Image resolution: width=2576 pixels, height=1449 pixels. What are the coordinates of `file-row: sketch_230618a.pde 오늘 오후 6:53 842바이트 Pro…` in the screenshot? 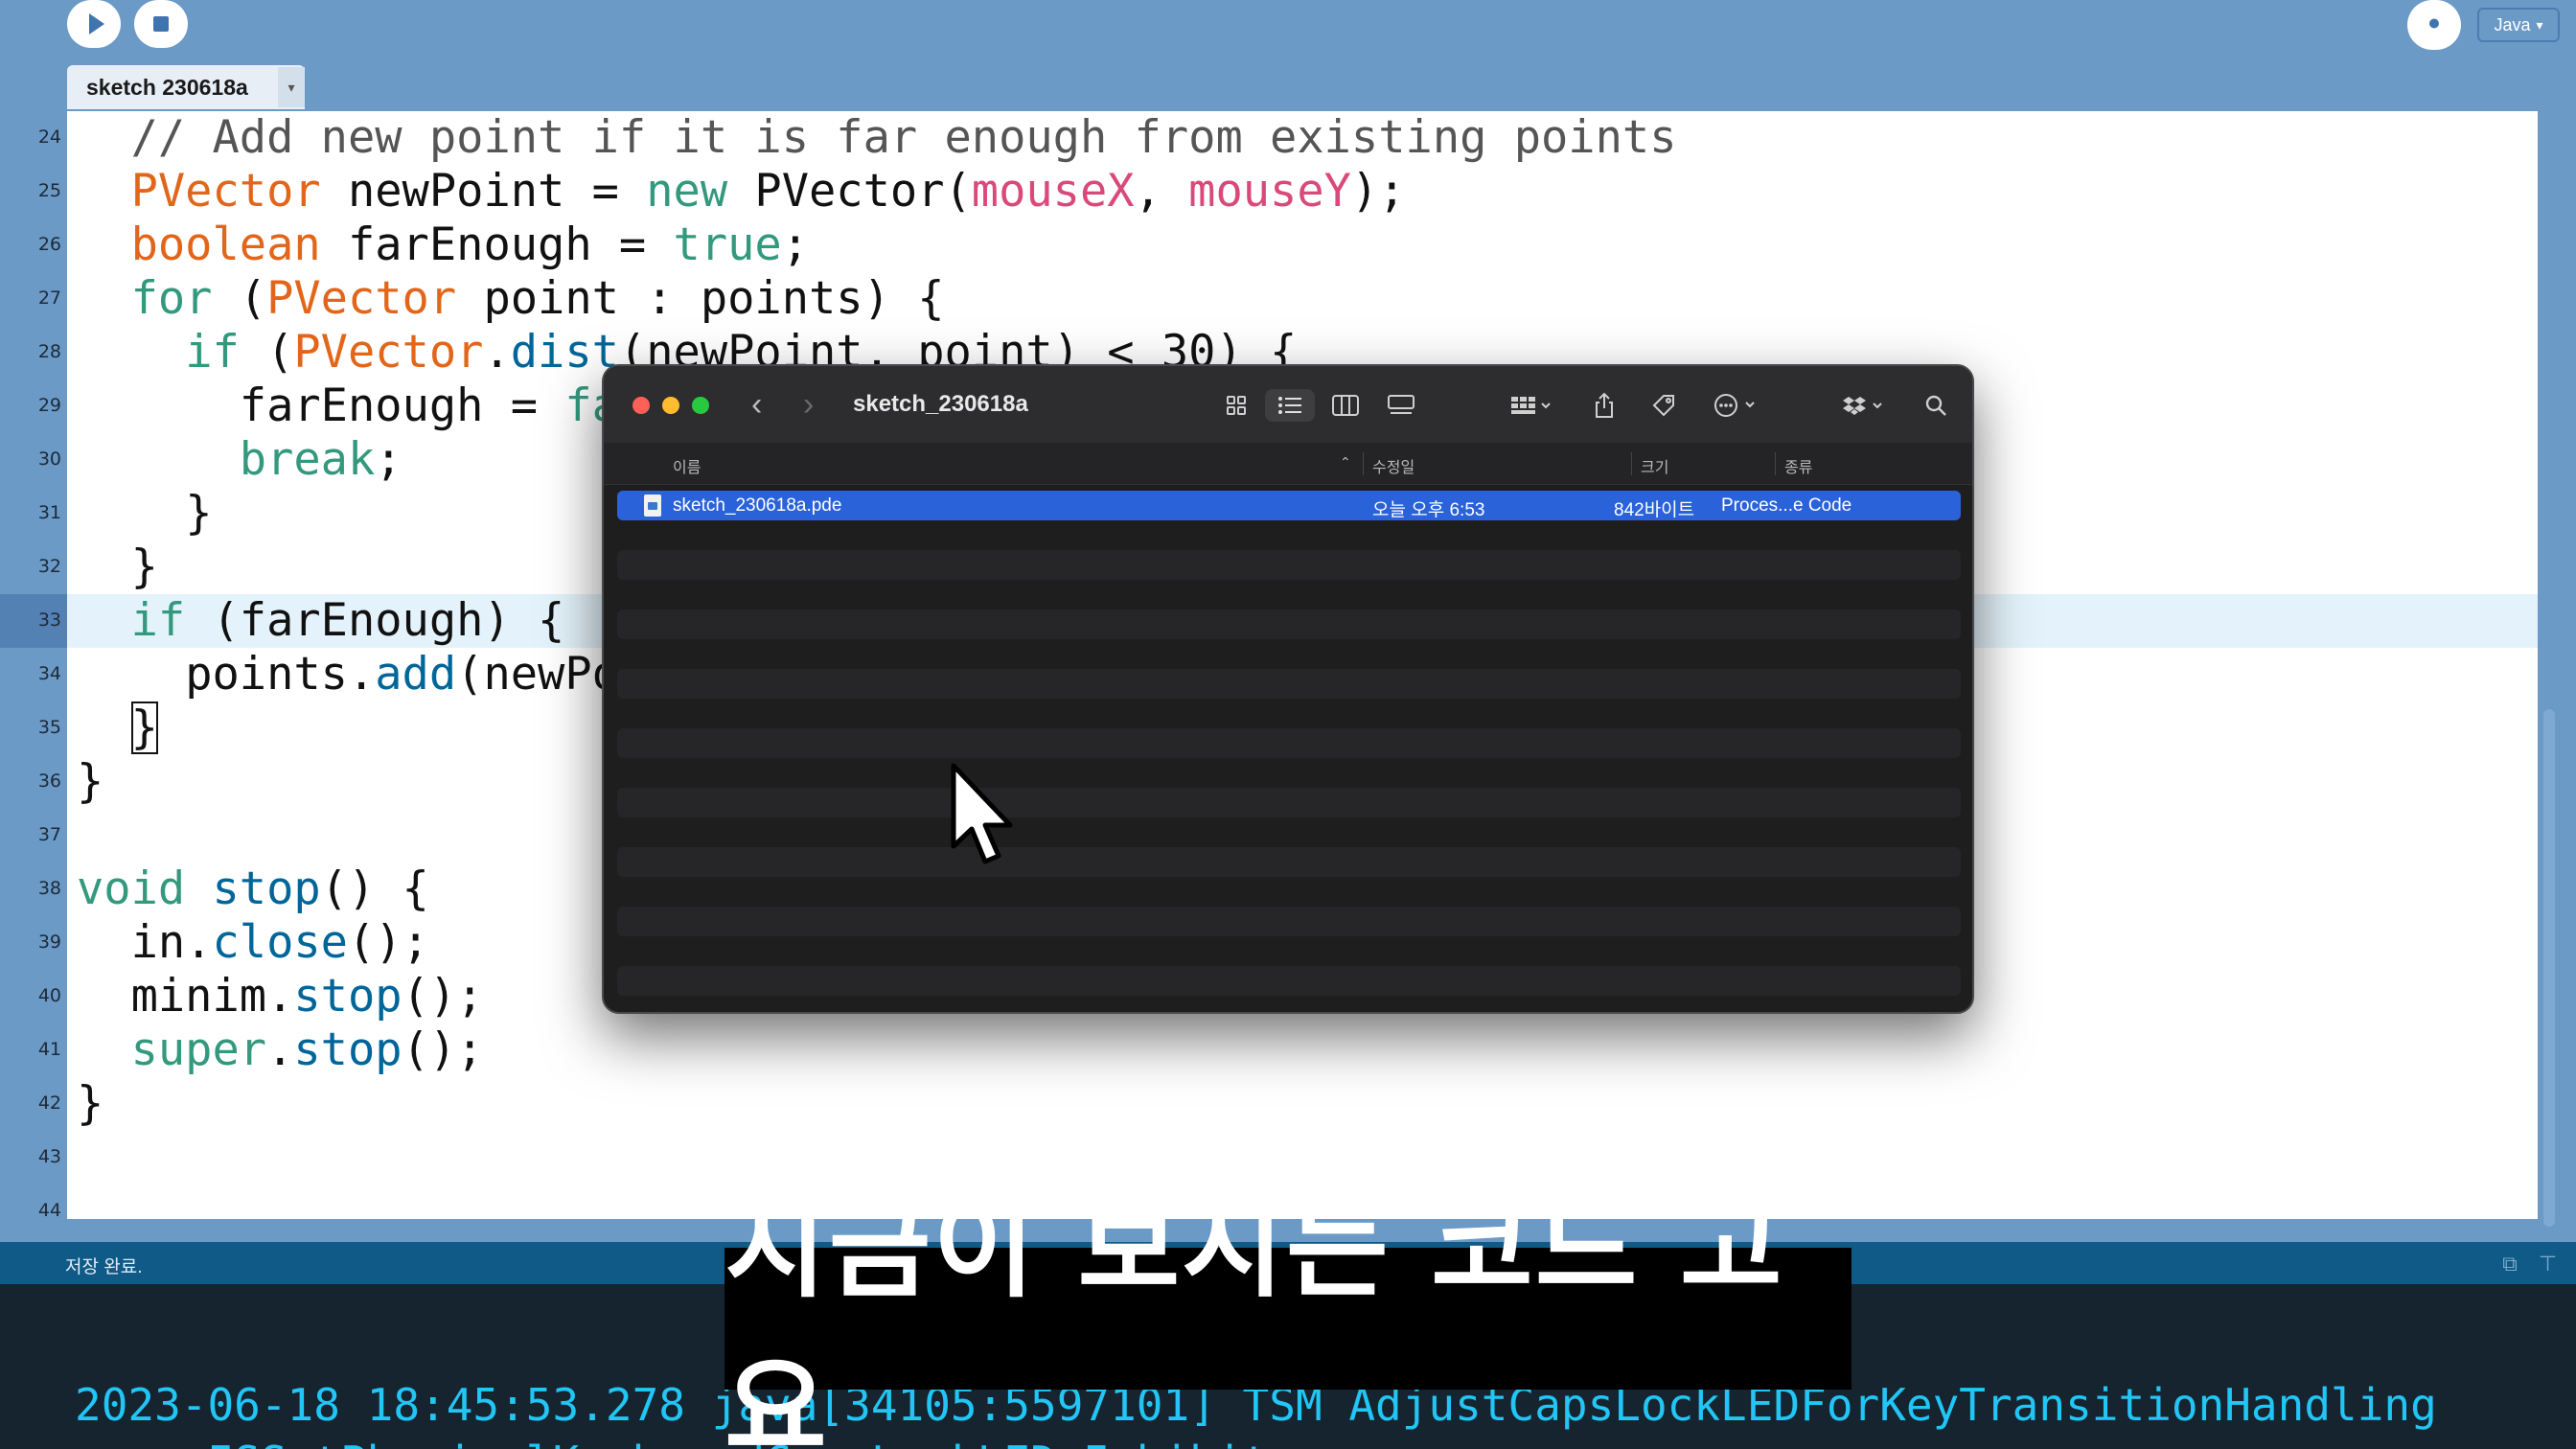 It's located at (1289, 506).